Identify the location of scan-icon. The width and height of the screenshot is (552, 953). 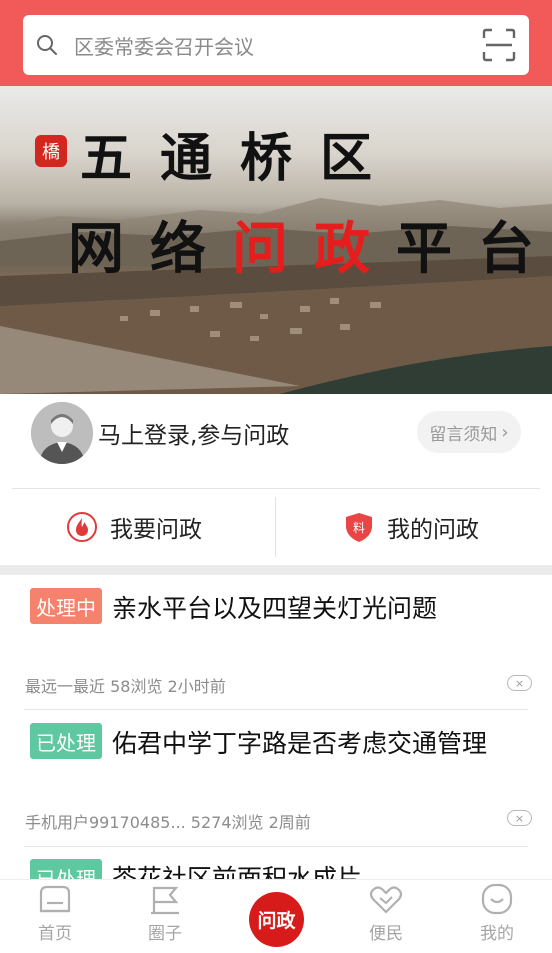
(499, 45).